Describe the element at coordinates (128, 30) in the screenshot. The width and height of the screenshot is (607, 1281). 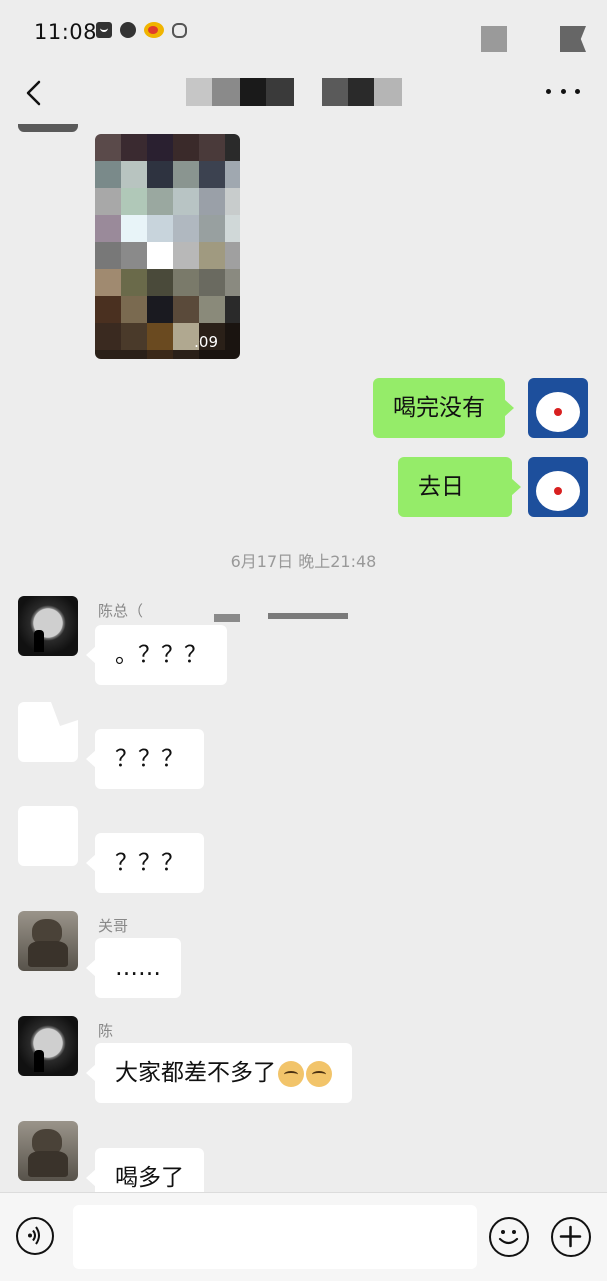
I see `chat-icon` at that location.